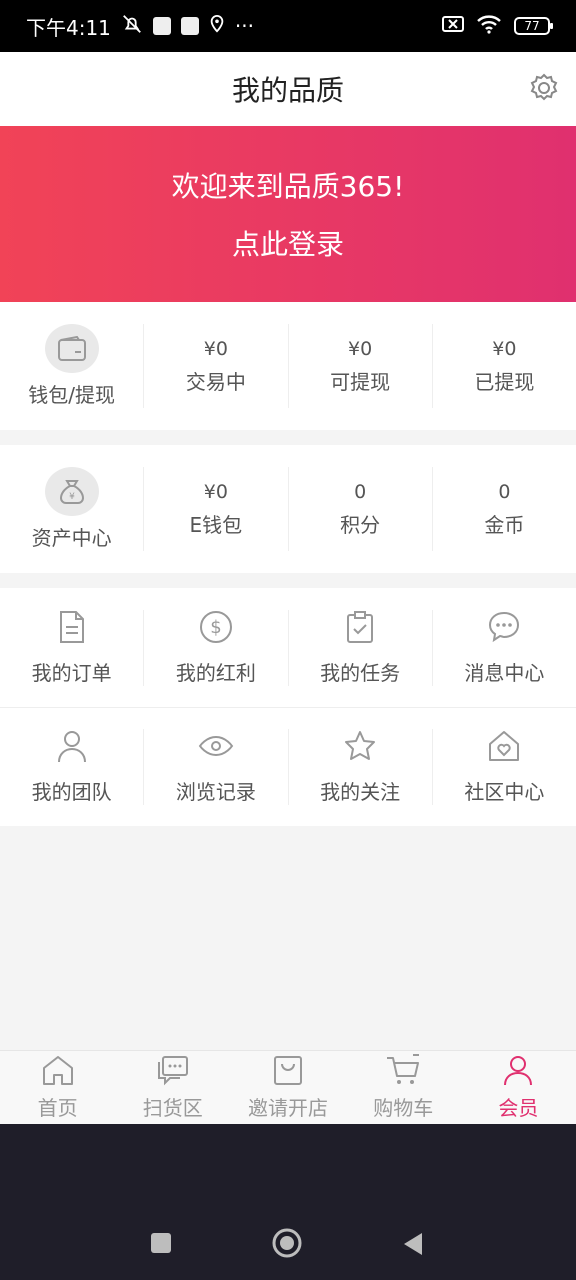 The height and width of the screenshot is (1280, 576). I want to click on wallet-card: 钱包/提现 ¥0 交易中 ¥0 可提现 ¥0 已提现, so click(288, 366).